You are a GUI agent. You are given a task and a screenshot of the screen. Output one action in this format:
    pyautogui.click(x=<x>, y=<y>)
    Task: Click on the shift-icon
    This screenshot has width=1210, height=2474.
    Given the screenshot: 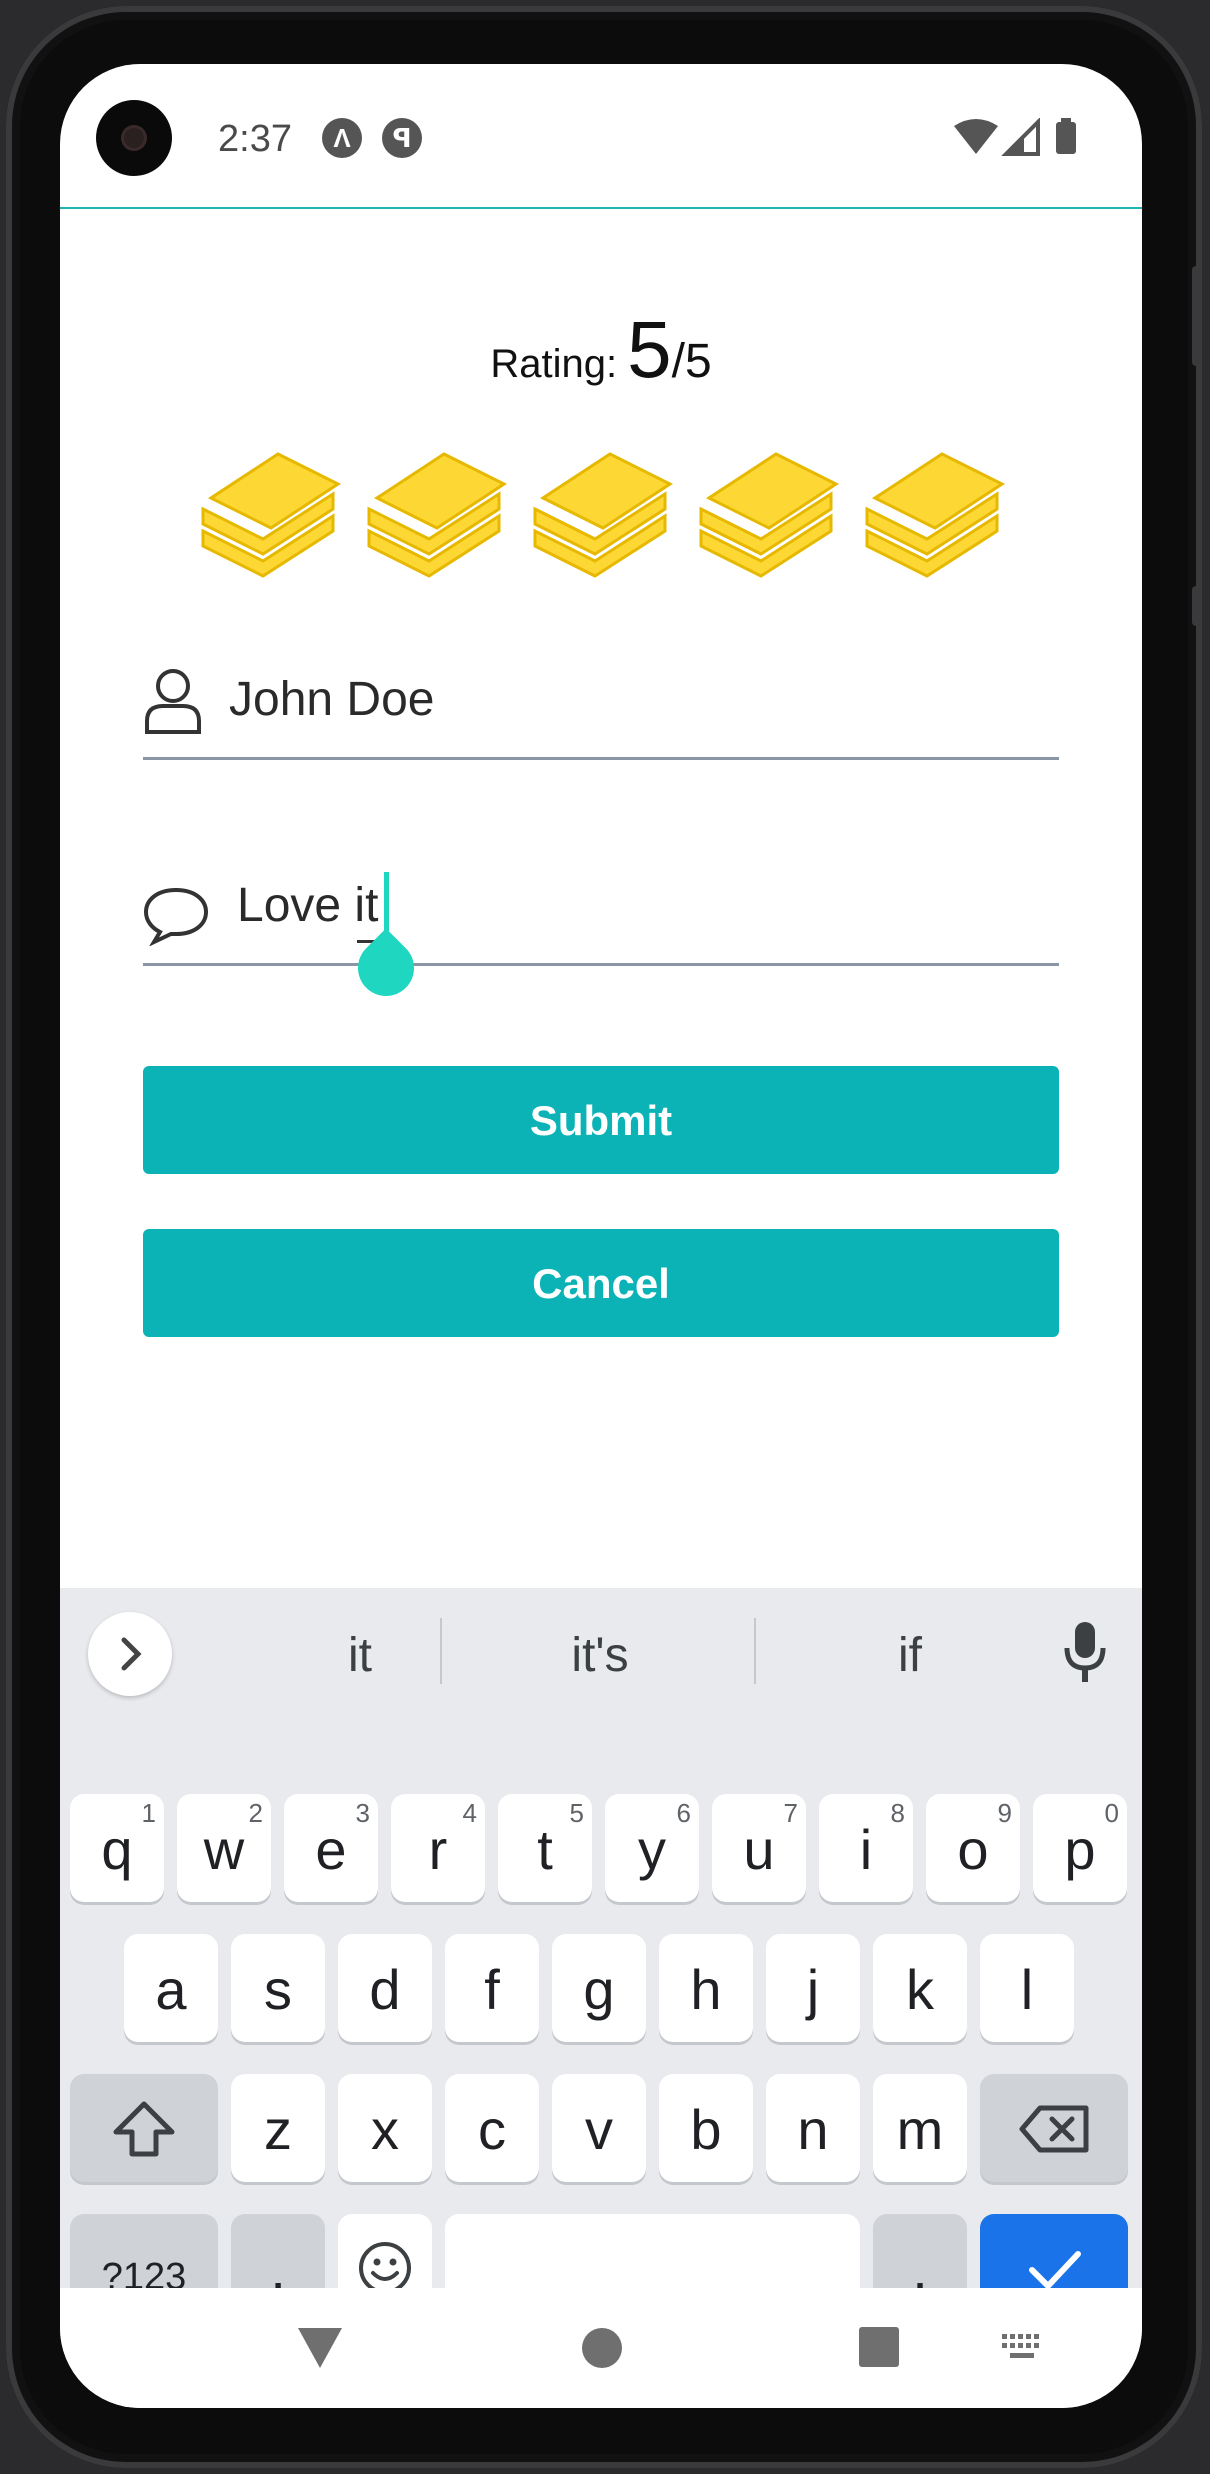 What is the action you would take?
    pyautogui.click(x=144, y=2129)
    